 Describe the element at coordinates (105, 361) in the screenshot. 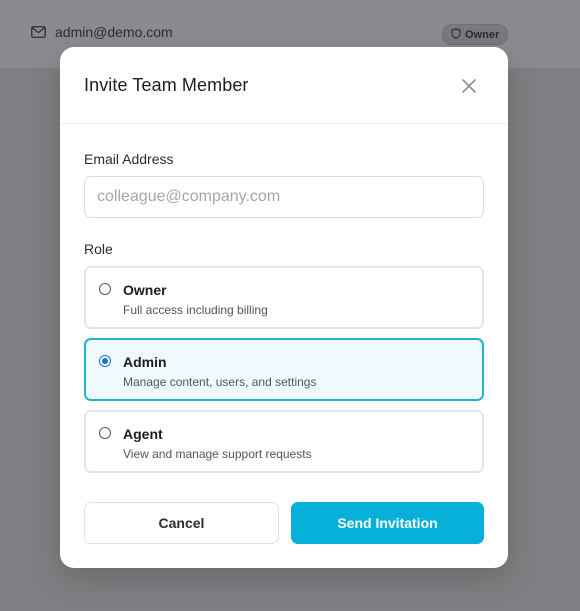

I see `role-radio-admin` at that location.